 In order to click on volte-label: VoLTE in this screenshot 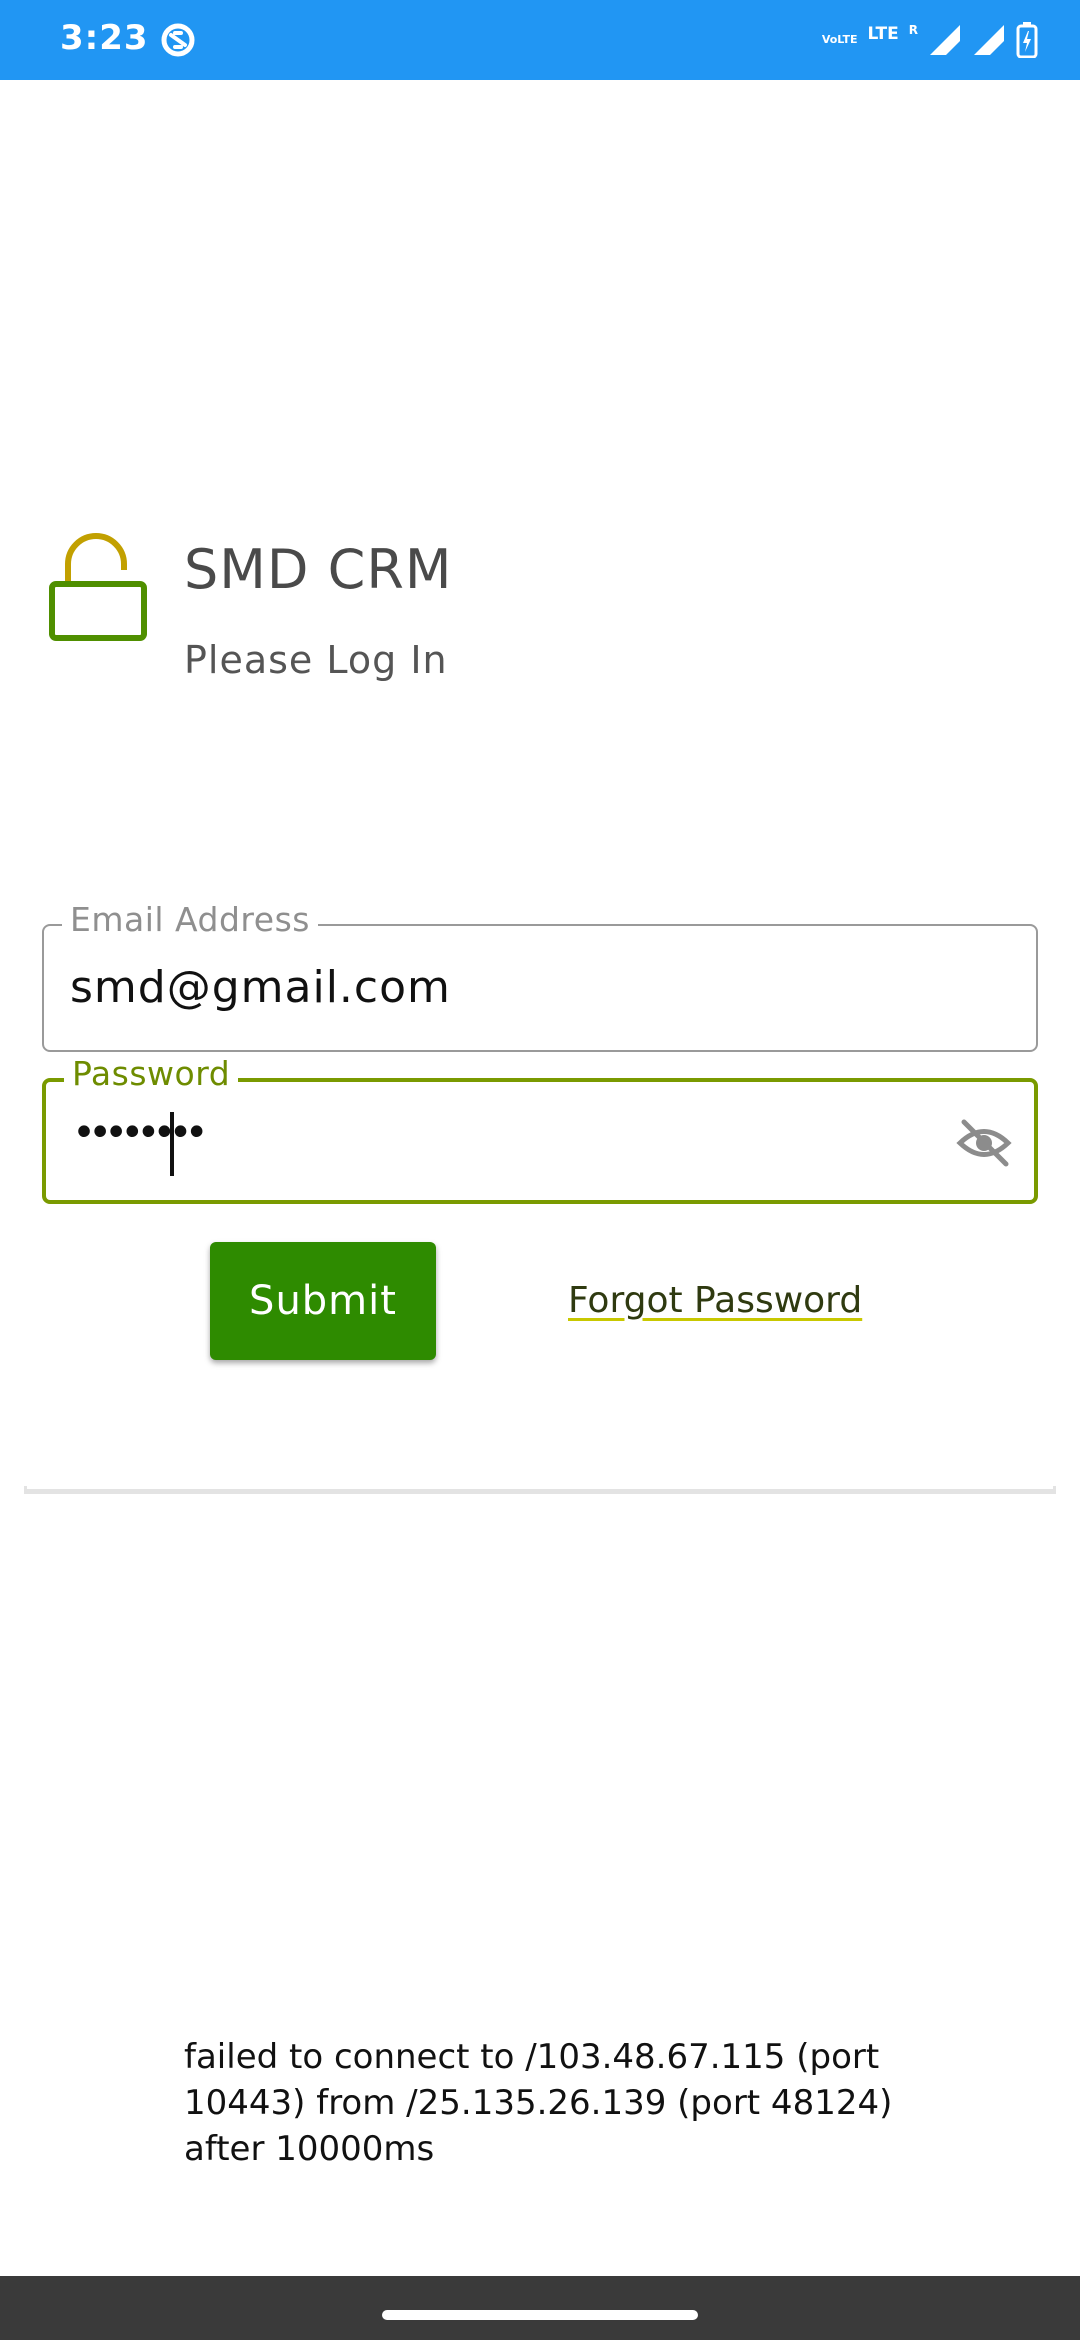, I will do `click(839, 39)`.